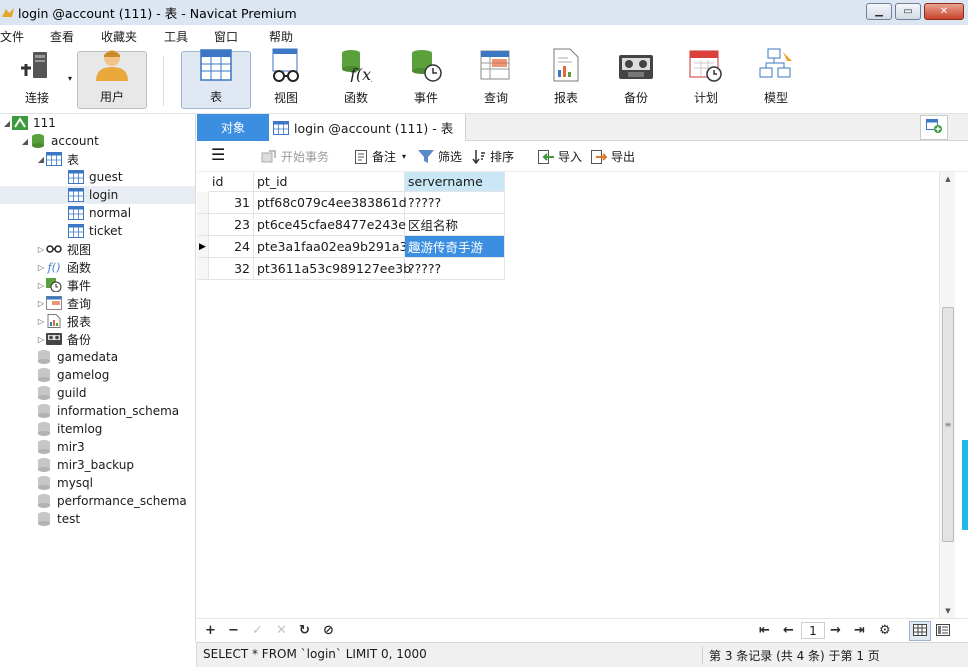  I want to click on import-button: 导入, so click(560, 156).